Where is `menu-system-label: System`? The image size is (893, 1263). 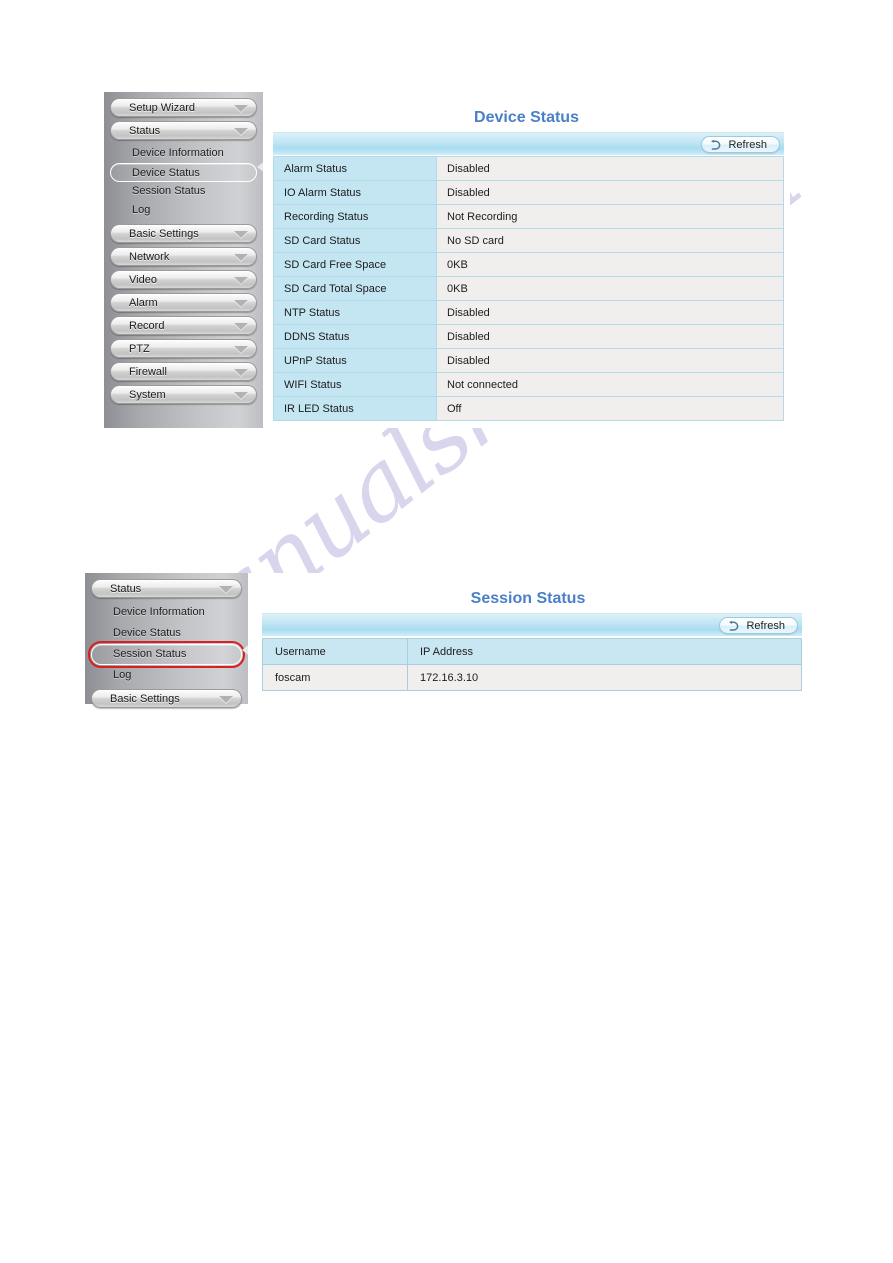
menu-system-label: System is located at coordinates (147, 395).